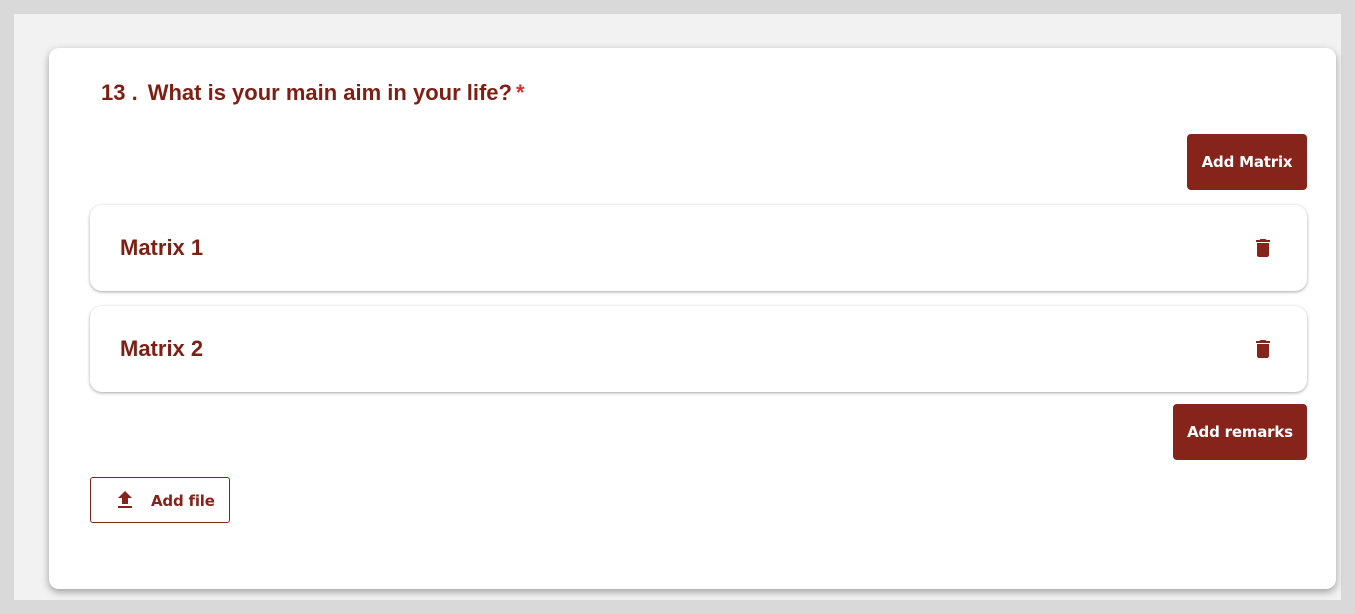 This screenshot has height=614, width=1355. I want to click on matrix-card-1: Matrix 1, so click(698, 248).